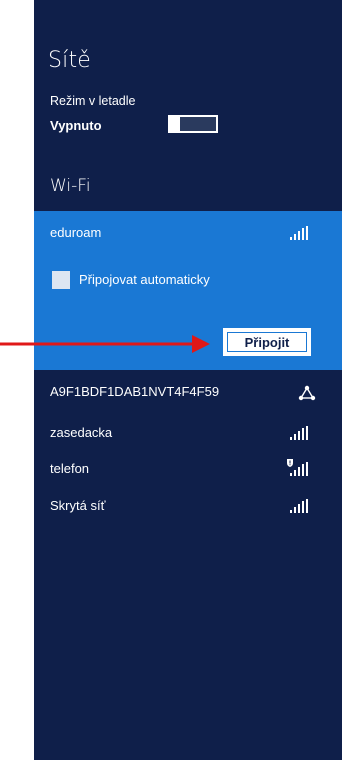 The height and width of the screenshot is (760, 342). Describe the element at coordinates (78, 505) in the screenshot. I see `network-name: Skrytá síť` at that location.